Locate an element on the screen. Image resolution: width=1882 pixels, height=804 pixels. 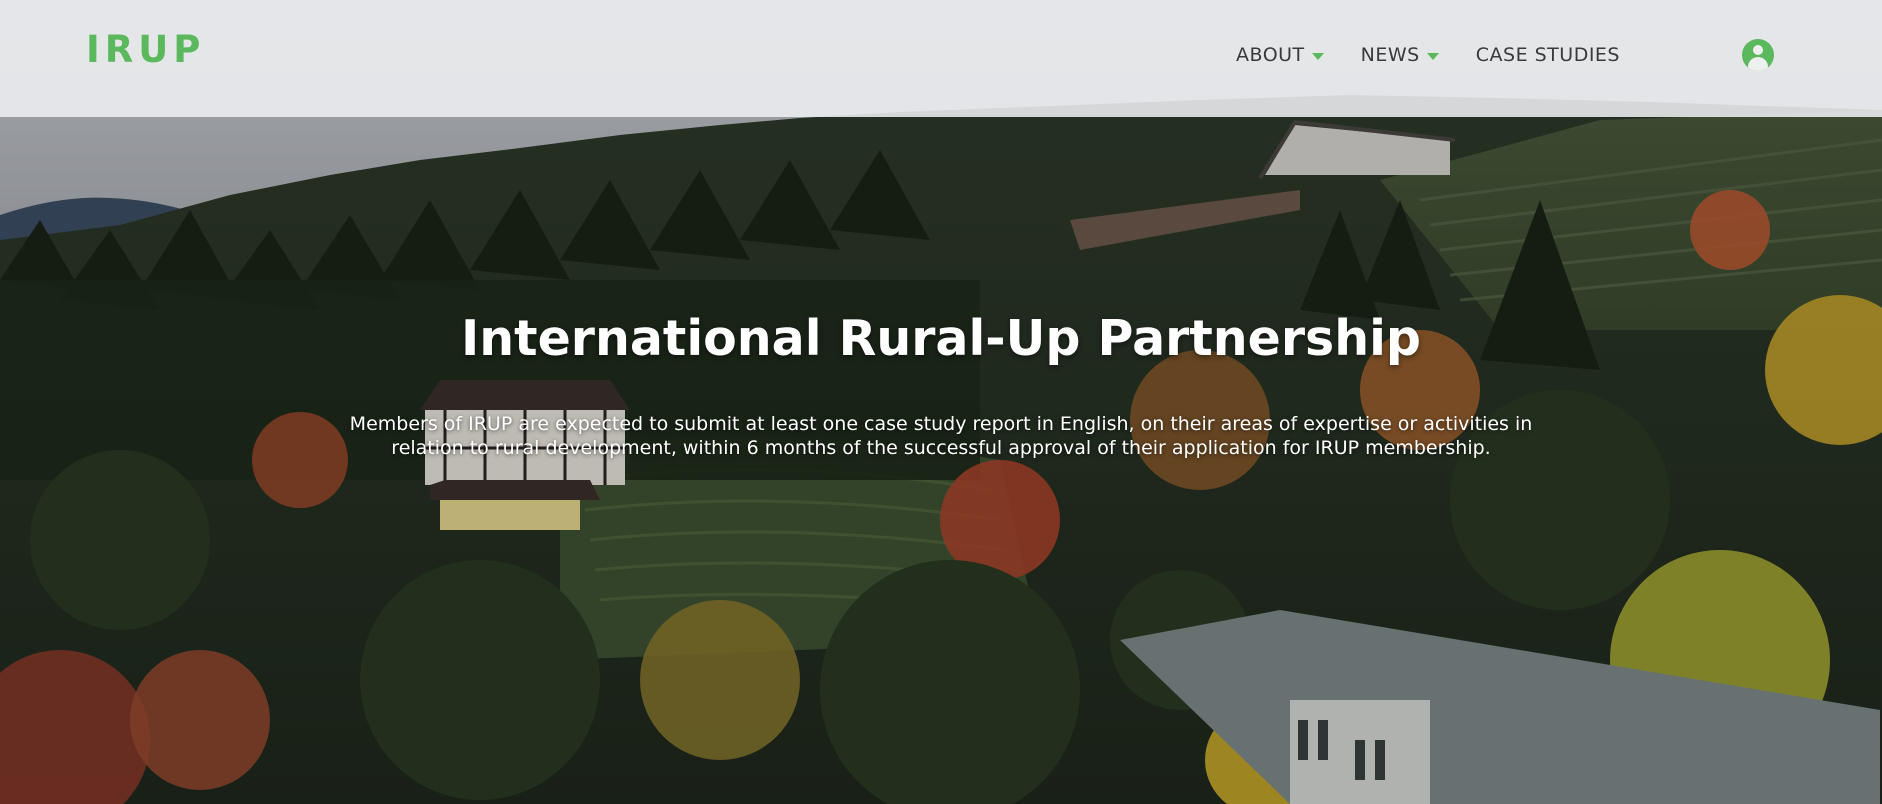
user-account-icon is located at coordinates (1758, 55).